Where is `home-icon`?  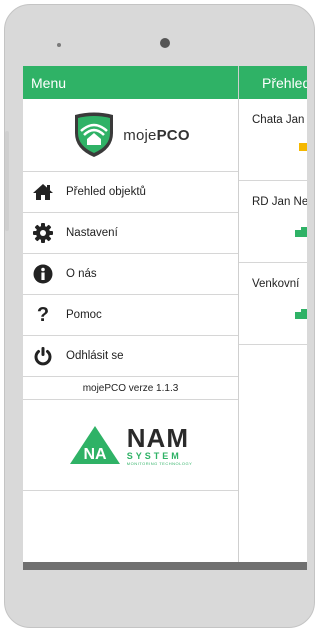 home-icon is located at coordinates (43, 192).